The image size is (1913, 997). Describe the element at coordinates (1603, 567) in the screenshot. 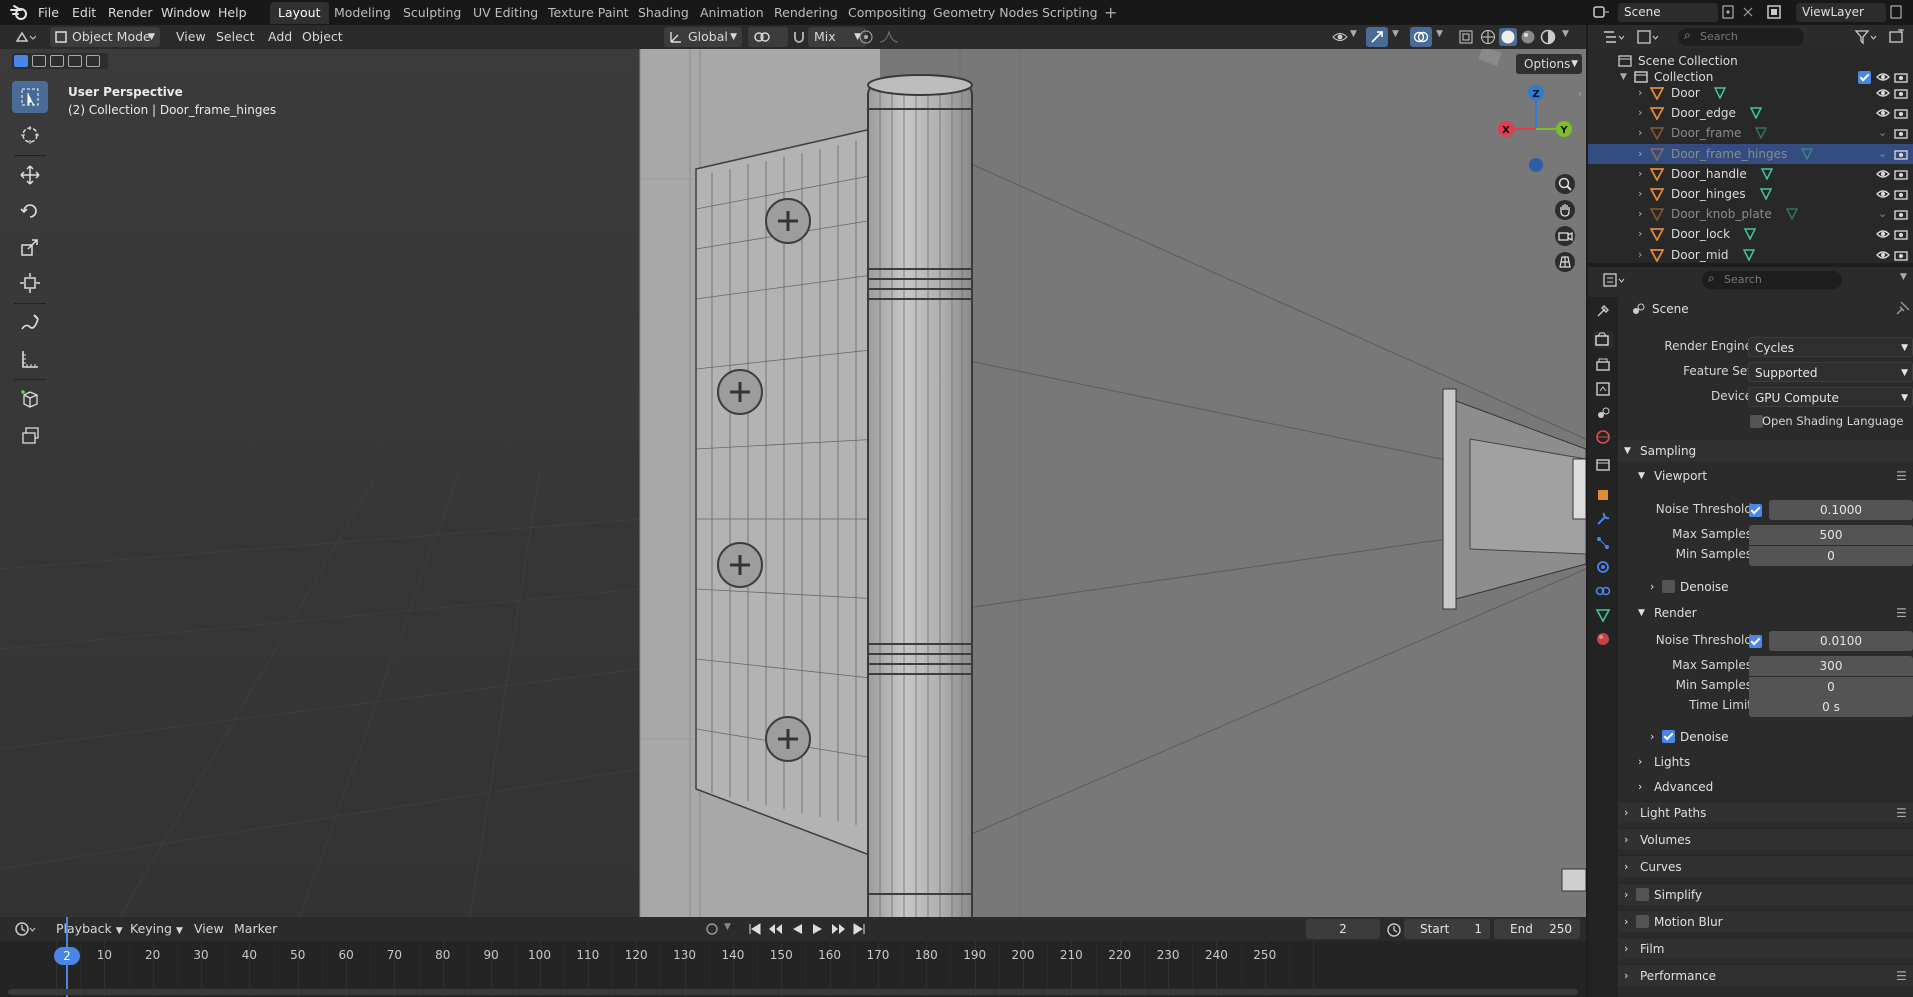

I see `physics-tab-icon` at that location.